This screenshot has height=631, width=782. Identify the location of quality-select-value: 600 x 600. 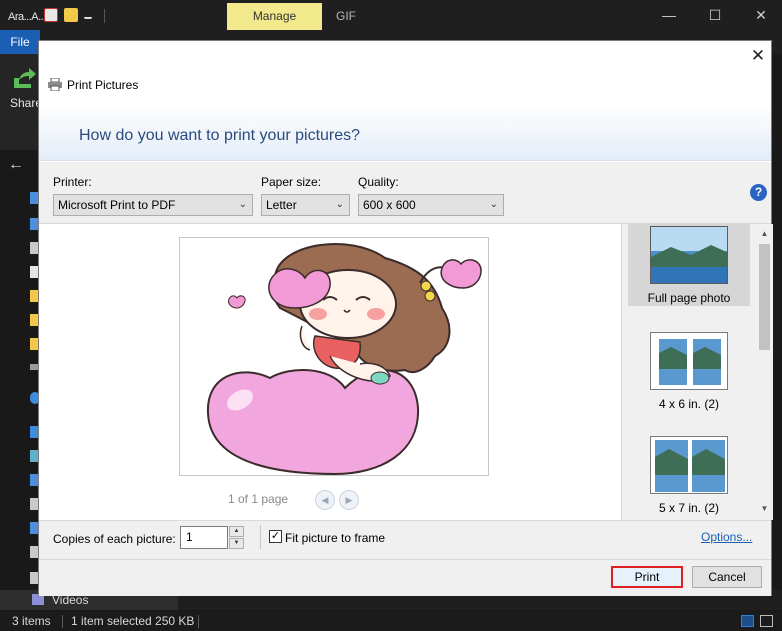
(389, 205).